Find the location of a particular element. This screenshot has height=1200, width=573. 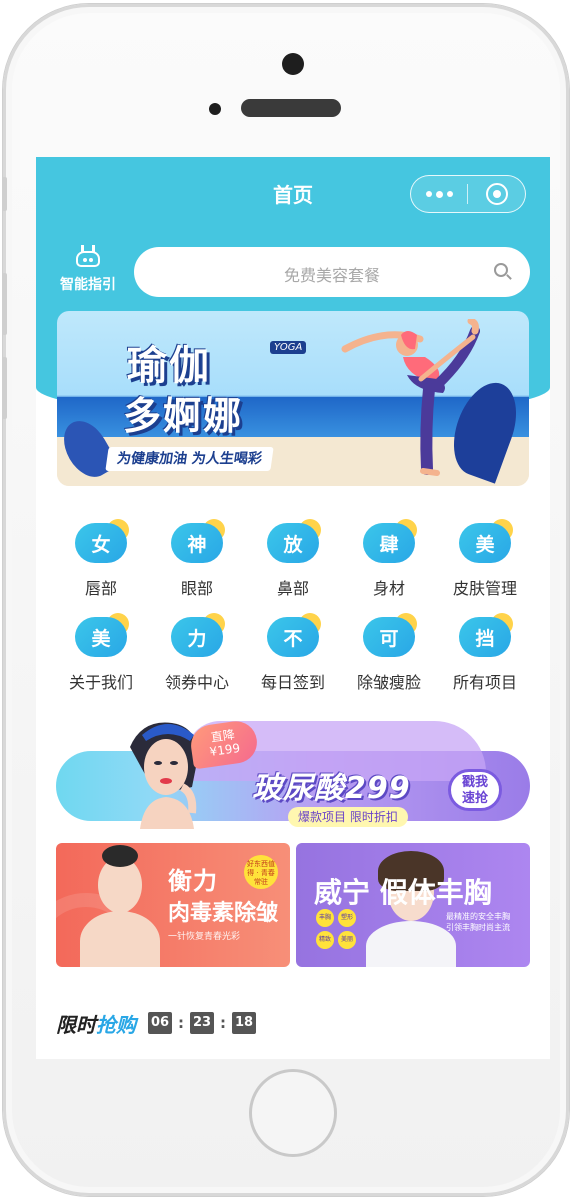

botox-promo-card: 衡力 好东西值得 · 青春常驻 肉毒素除皱 一针恢复青春光彩 is located at coordinates (173, 905).